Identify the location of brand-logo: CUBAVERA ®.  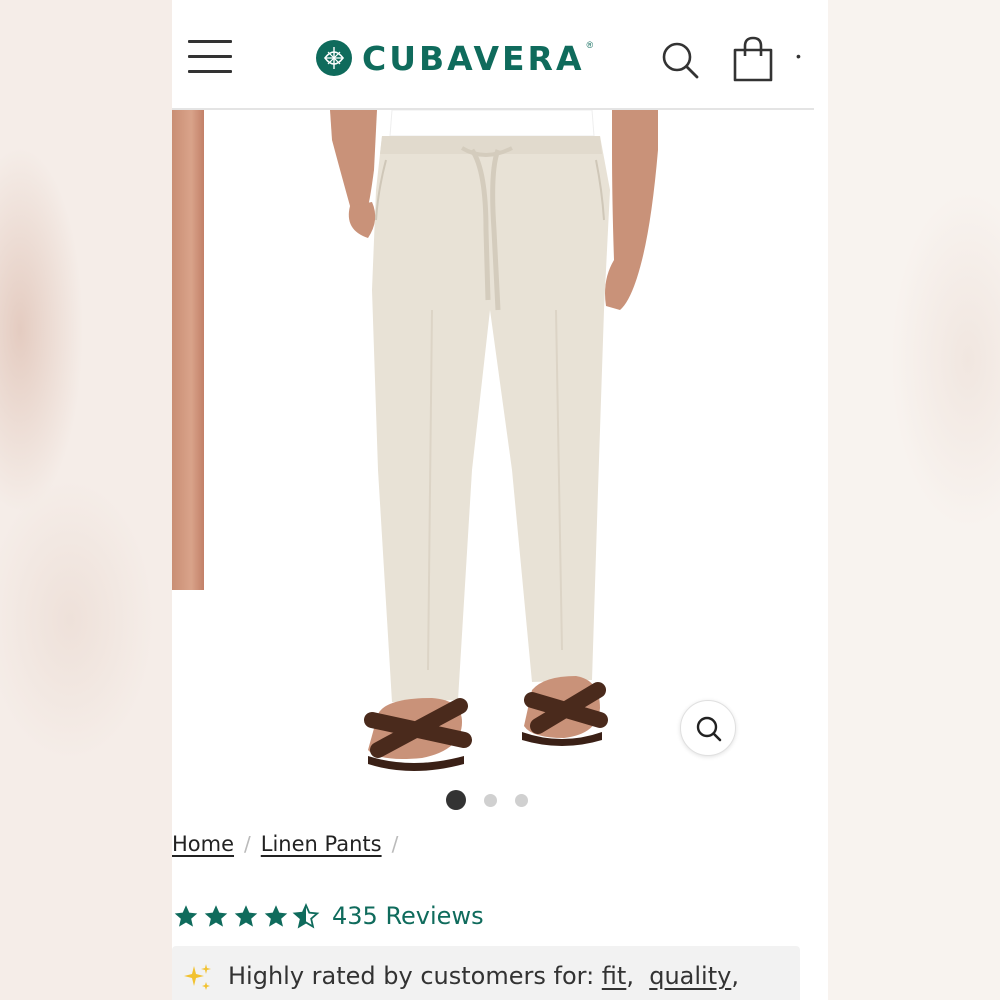
(454, 58).